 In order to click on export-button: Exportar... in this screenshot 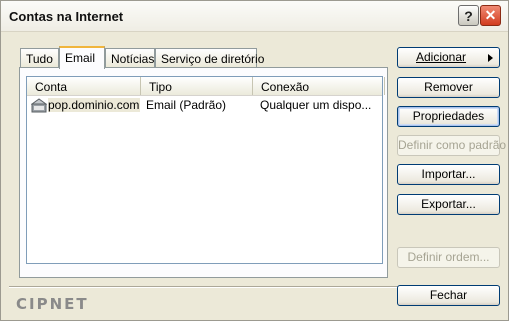, I will do `click(448, 204)`.